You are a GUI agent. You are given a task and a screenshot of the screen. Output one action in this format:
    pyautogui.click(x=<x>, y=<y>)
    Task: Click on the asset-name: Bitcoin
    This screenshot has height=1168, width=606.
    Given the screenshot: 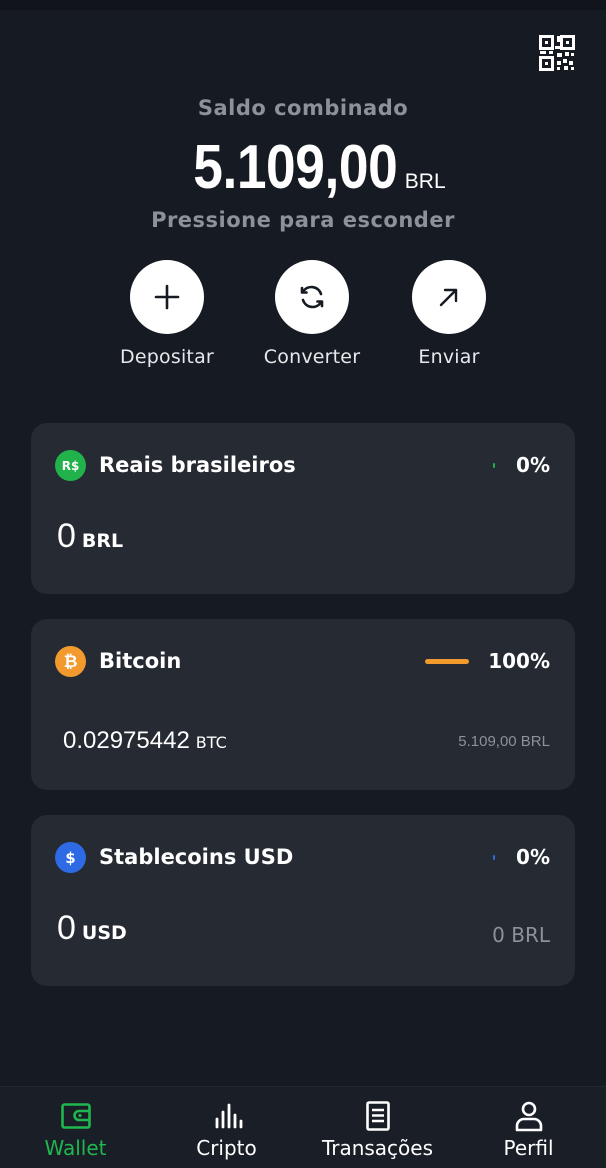 What is the action you would take?
    pyautogui.click(x=140, y=661)
    